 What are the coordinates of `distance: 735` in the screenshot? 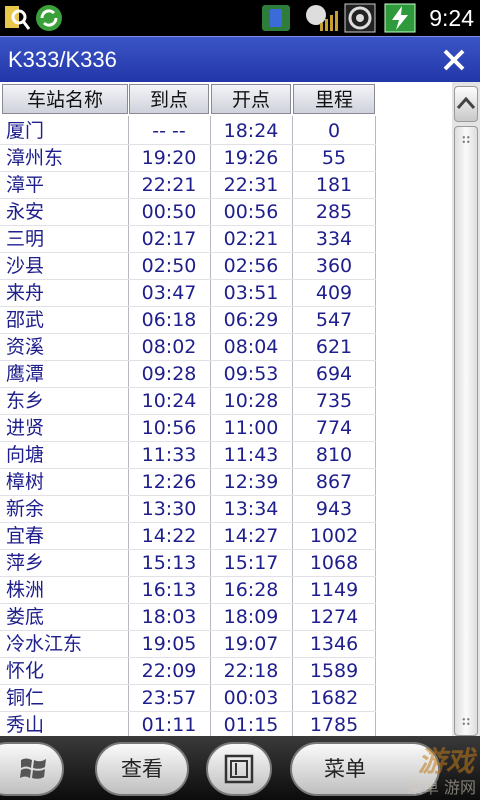 It's located at (334, 401).